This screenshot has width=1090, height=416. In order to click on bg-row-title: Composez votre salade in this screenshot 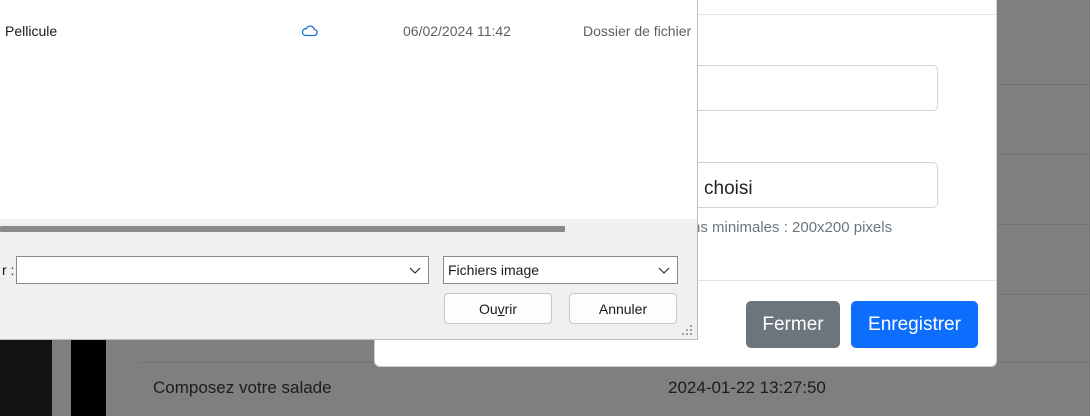, I will do `click(242, 387)`.